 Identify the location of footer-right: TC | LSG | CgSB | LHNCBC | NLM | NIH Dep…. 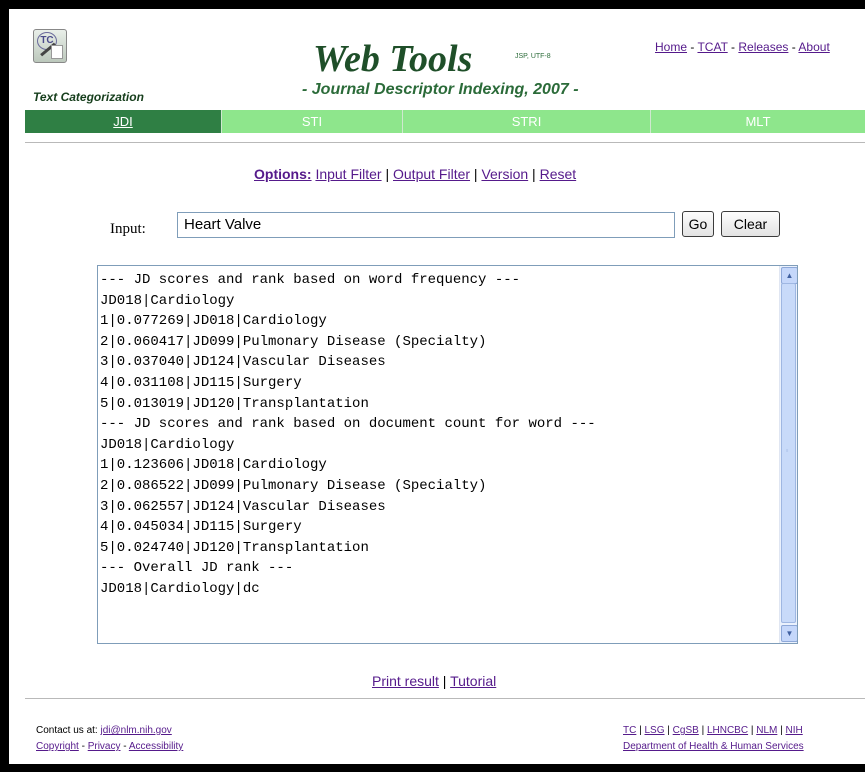
(713, 738).